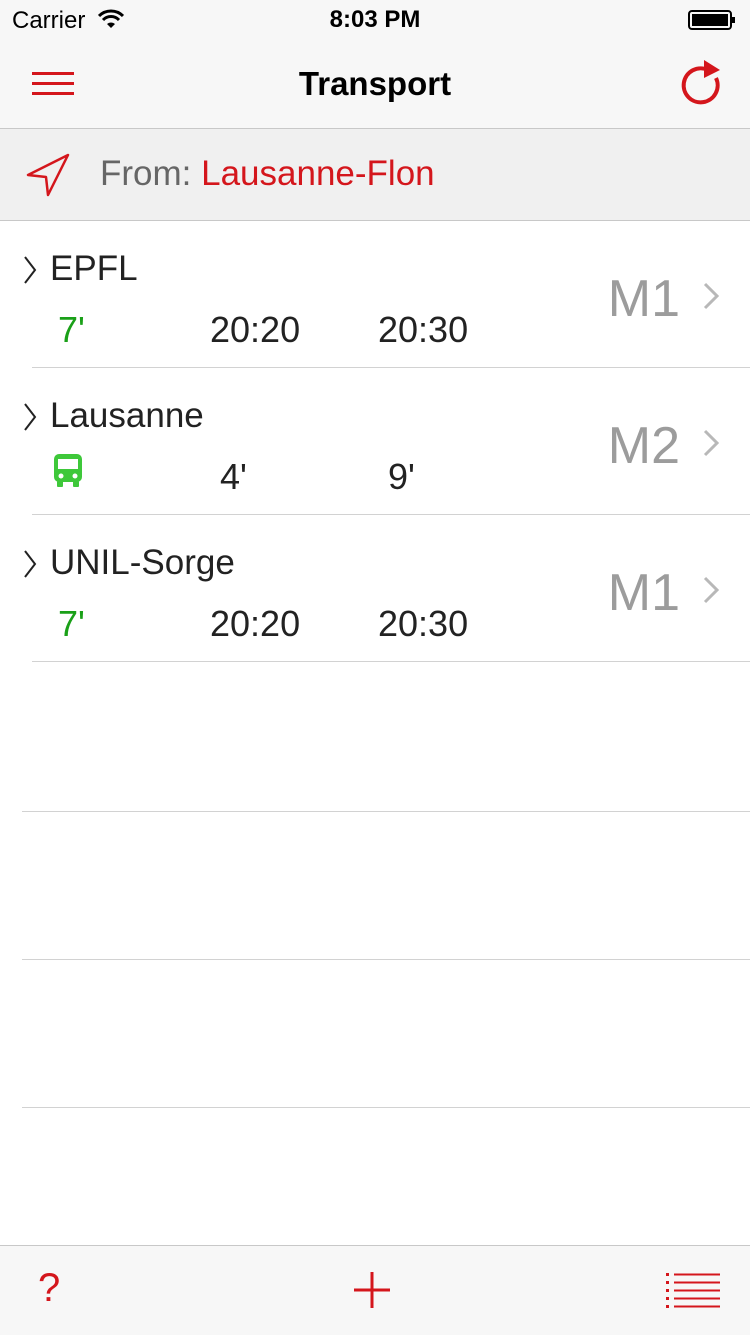  I want to click on from-location-bar: From: Lausanne-Flon, so click(375, 175).